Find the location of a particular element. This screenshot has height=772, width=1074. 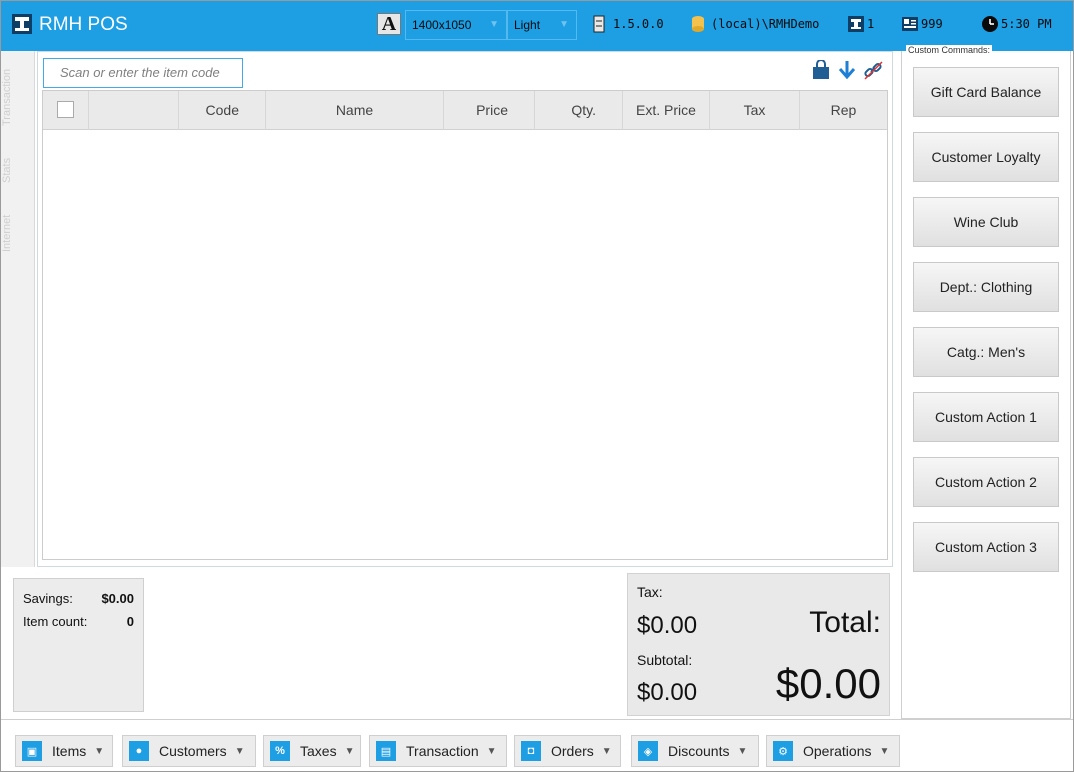

items-menu-label: Items is located at coordinates (69, 751).